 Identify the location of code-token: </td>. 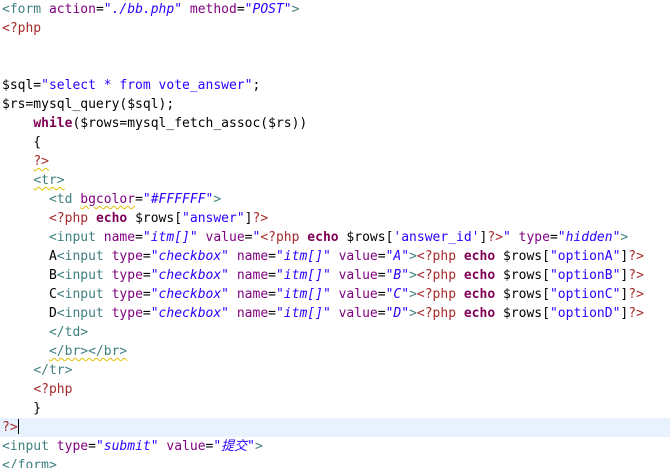
(68, 332).